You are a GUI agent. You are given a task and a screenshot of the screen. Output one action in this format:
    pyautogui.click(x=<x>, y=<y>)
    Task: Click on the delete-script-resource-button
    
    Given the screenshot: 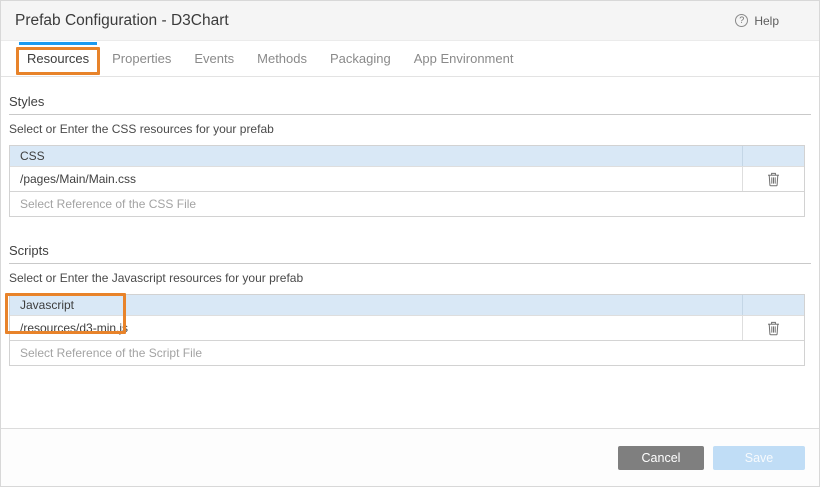 What is the action you would take?
    pyautogui.click(x=773, y=328)
    